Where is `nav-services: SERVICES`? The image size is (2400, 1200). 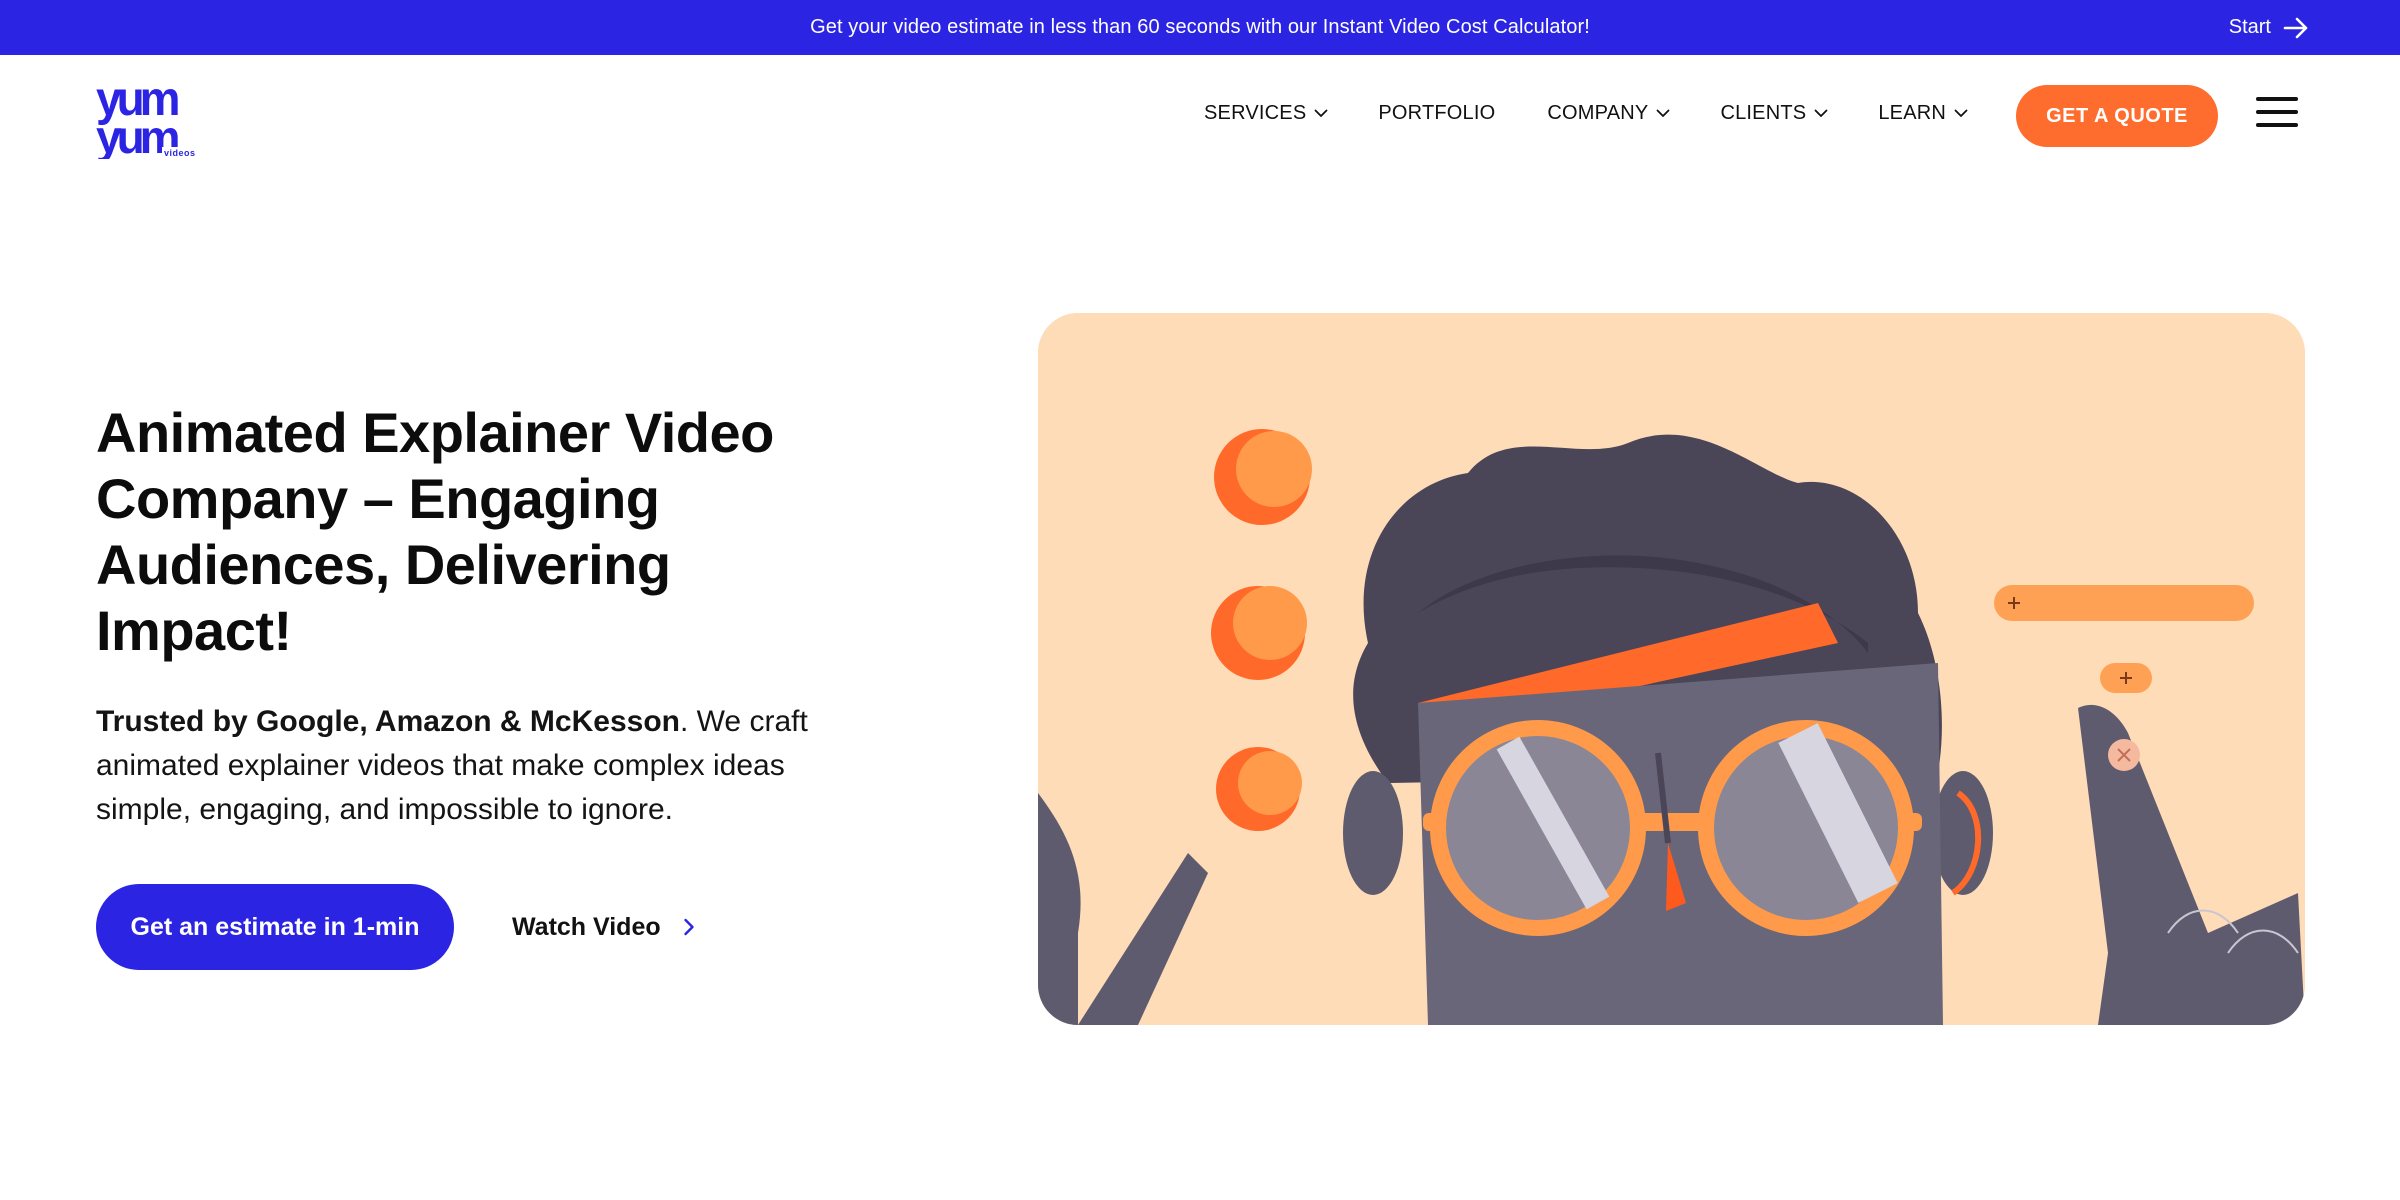
nav-services: SERVICES is located at coordinates (1266, 113).